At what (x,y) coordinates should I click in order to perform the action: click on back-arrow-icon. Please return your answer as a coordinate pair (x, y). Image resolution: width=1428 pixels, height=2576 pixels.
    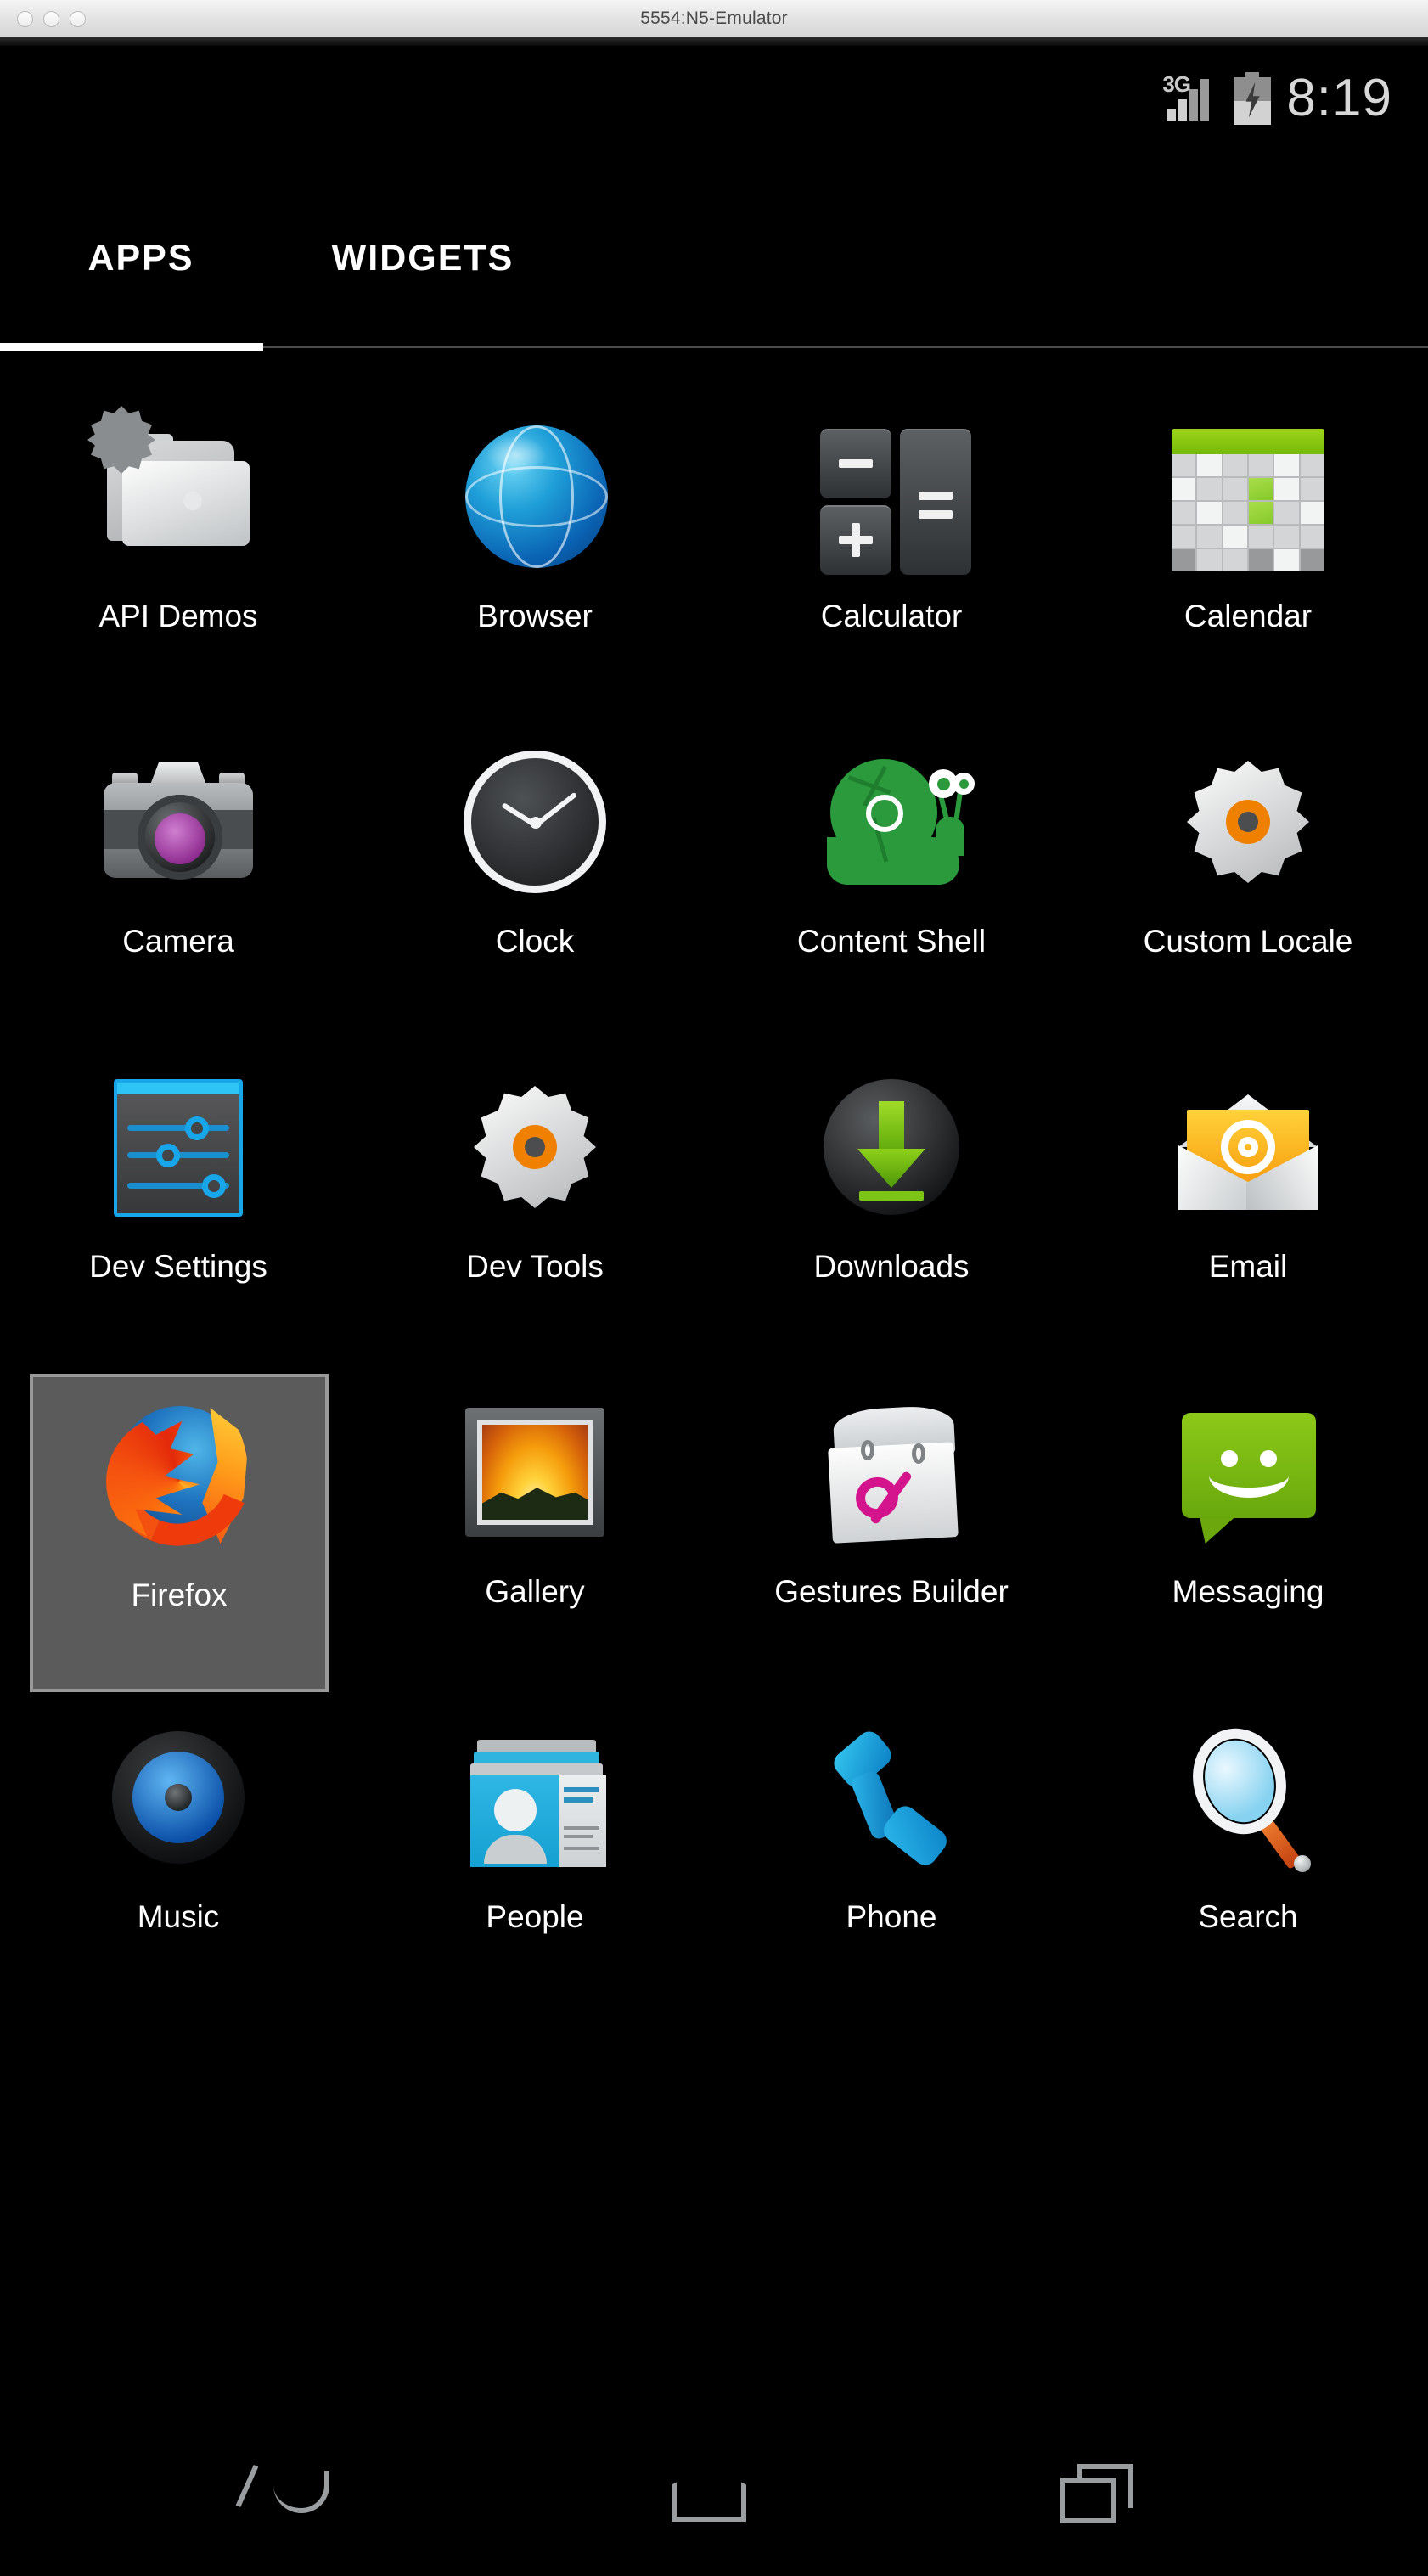
    Looking at the image, I should click on (301, 2492).